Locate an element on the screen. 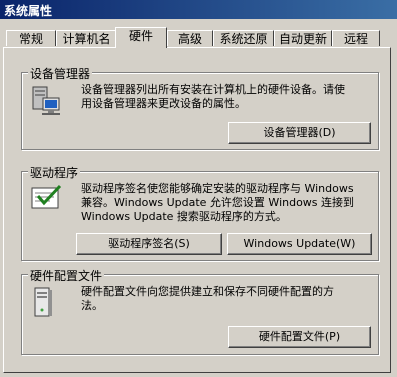 The width and height of the screenshot is (397, 377). device-manager-desc-line2: 用设备管理器来更改设备的属性。 is located at coordinates (163, 103).